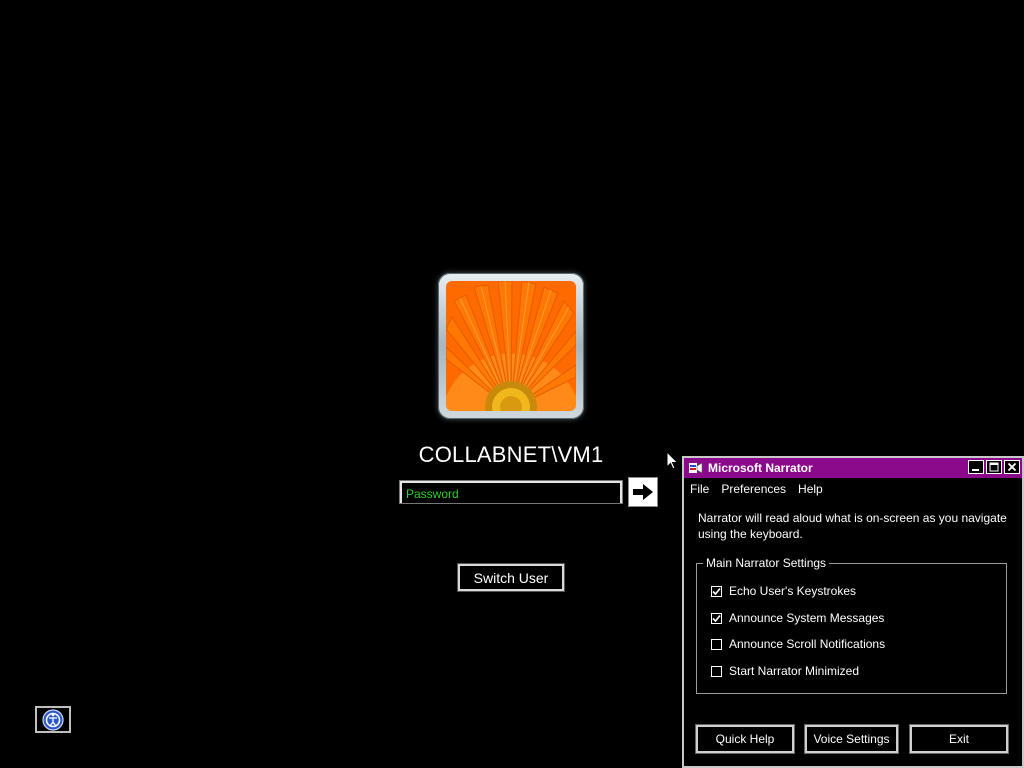 The width and height of the screenshot is (1024, 768). Describe the element at coordinates (766, 563) in the screenshot. I see `group-title: Main Narrator Settings` at that location.